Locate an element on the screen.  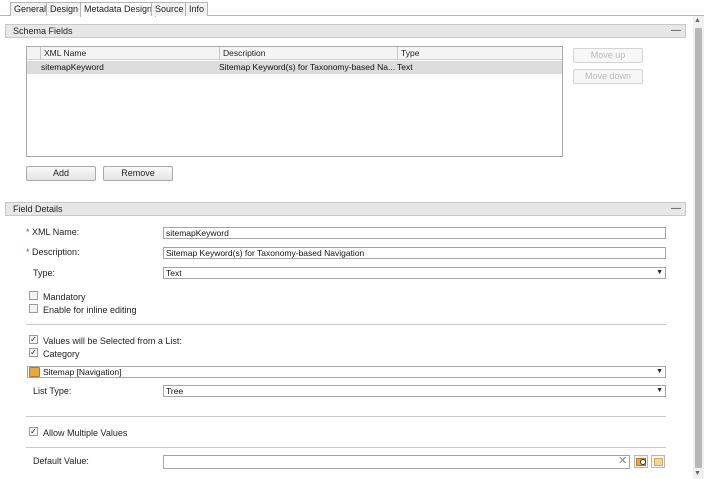
category-select-value: Sitemap [Navigation] is located at coordinates (82, 372).